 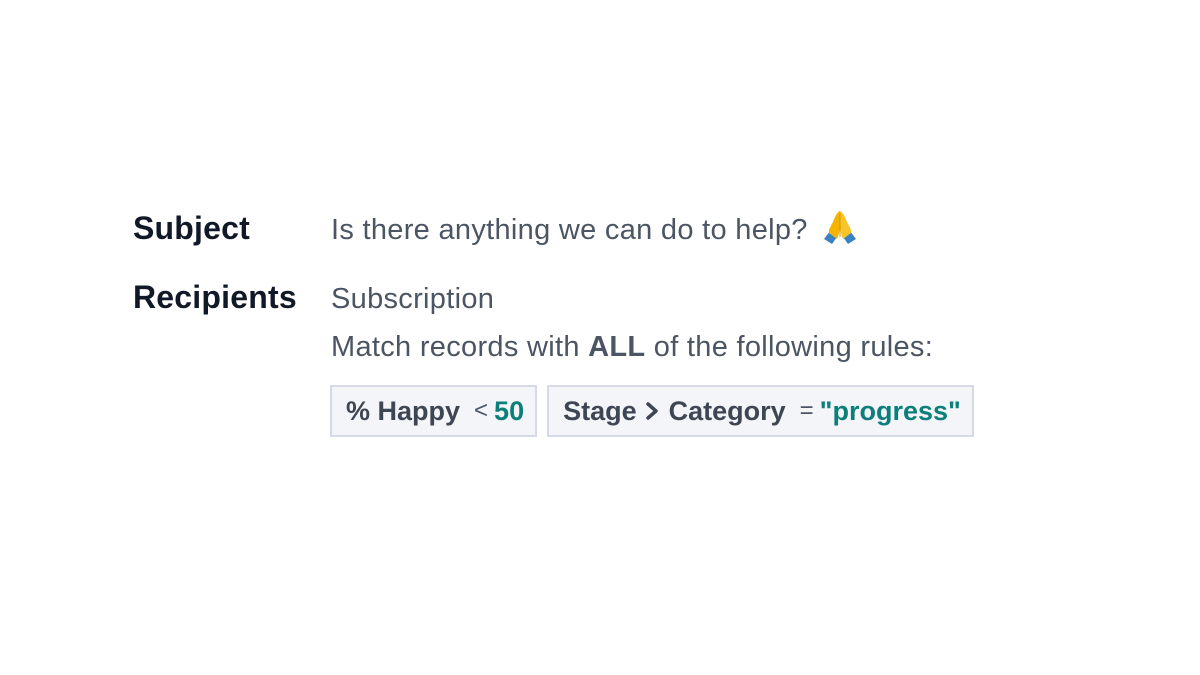 I want to click on rule-value: 50, so click(x=509, y=410).